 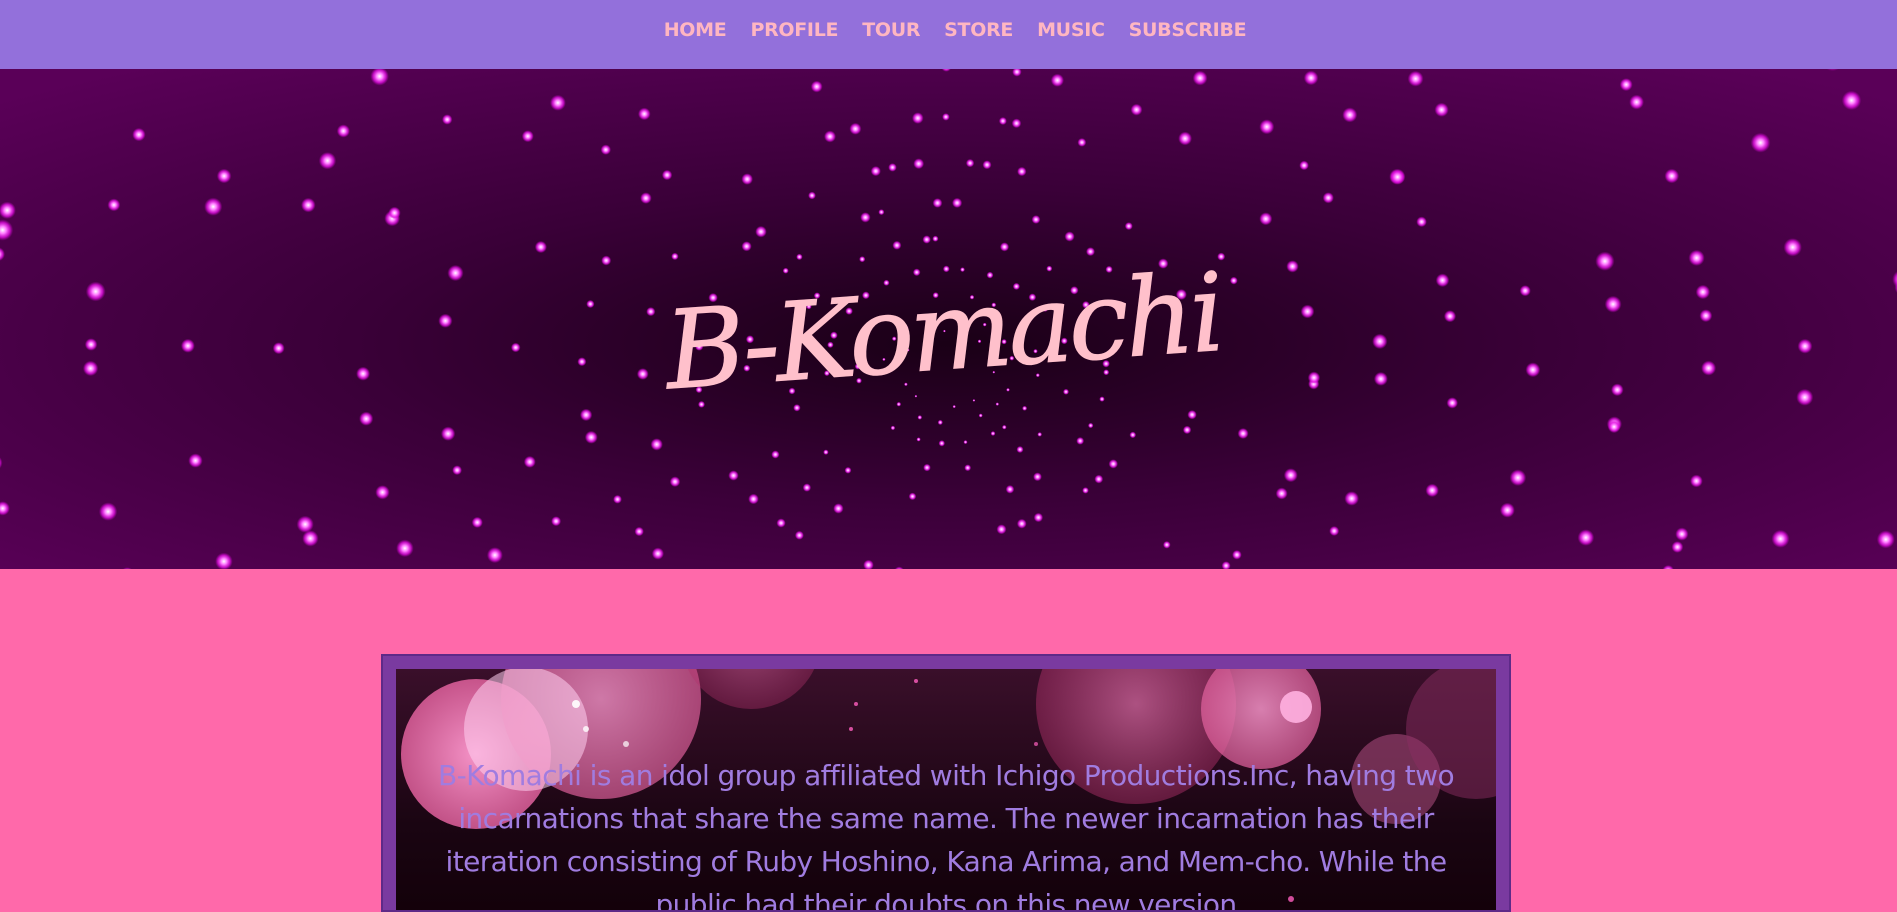 What do you see at coordinates (891, 30) in the screenshot?
I see `nav-tour-link: TOUR` at bounding box center [891, 30].